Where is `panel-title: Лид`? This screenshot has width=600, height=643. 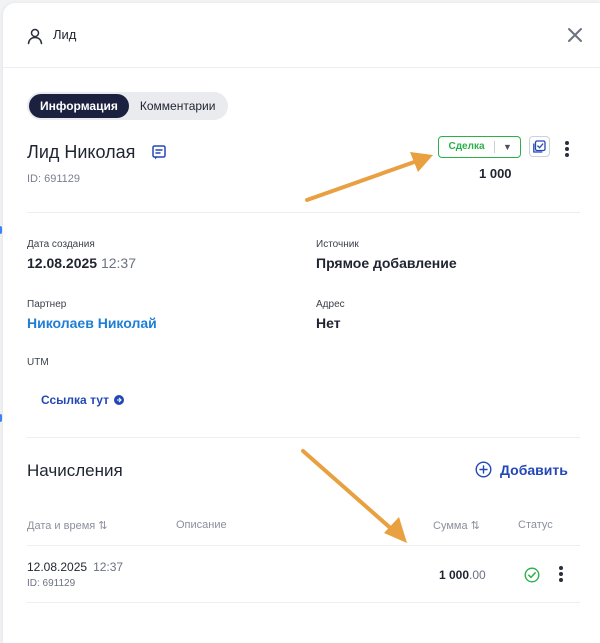
panel-title: Лид is located at coordinates (65, 34).